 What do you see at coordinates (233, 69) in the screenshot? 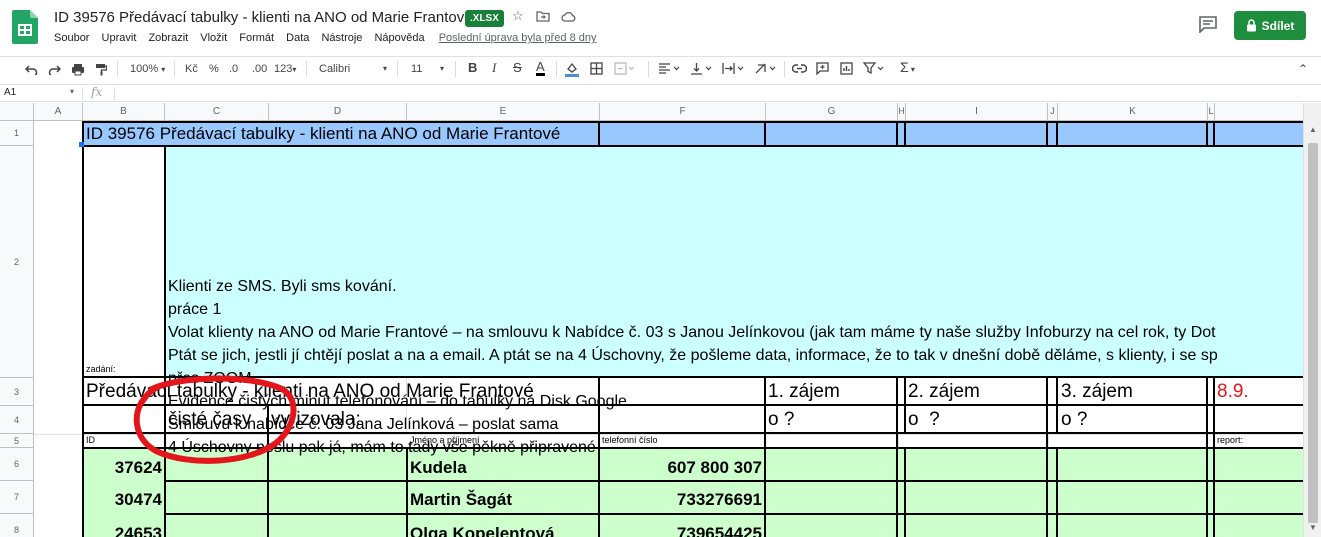
I see `decrease-decimal-button: .0` at bounding box center [233, 69].